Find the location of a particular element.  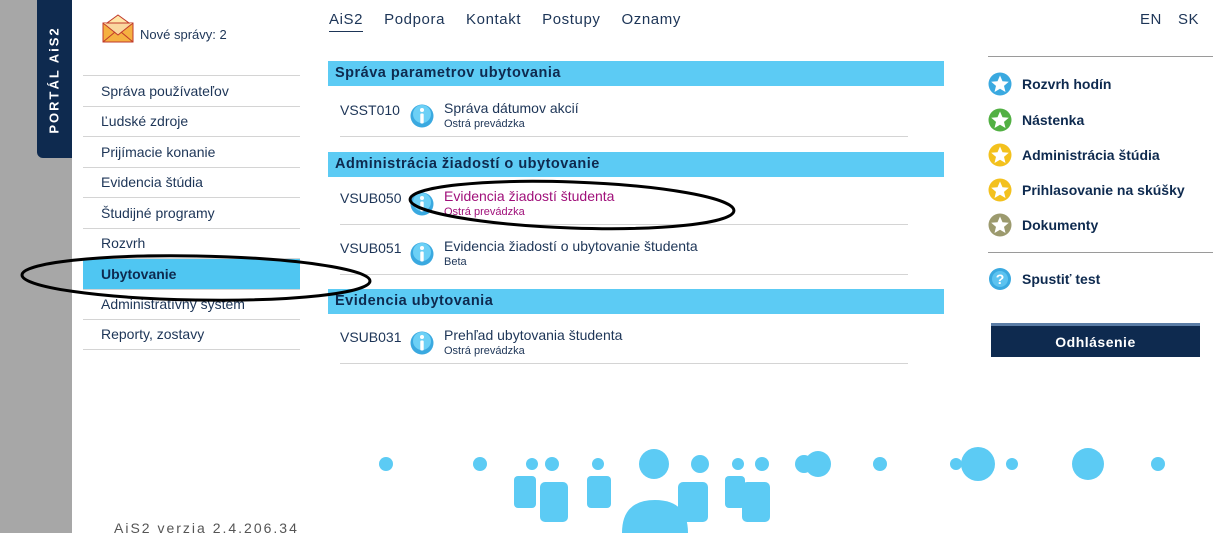

quick-link-label: Administrácia štúdia is located at coordinates (1091, 155).